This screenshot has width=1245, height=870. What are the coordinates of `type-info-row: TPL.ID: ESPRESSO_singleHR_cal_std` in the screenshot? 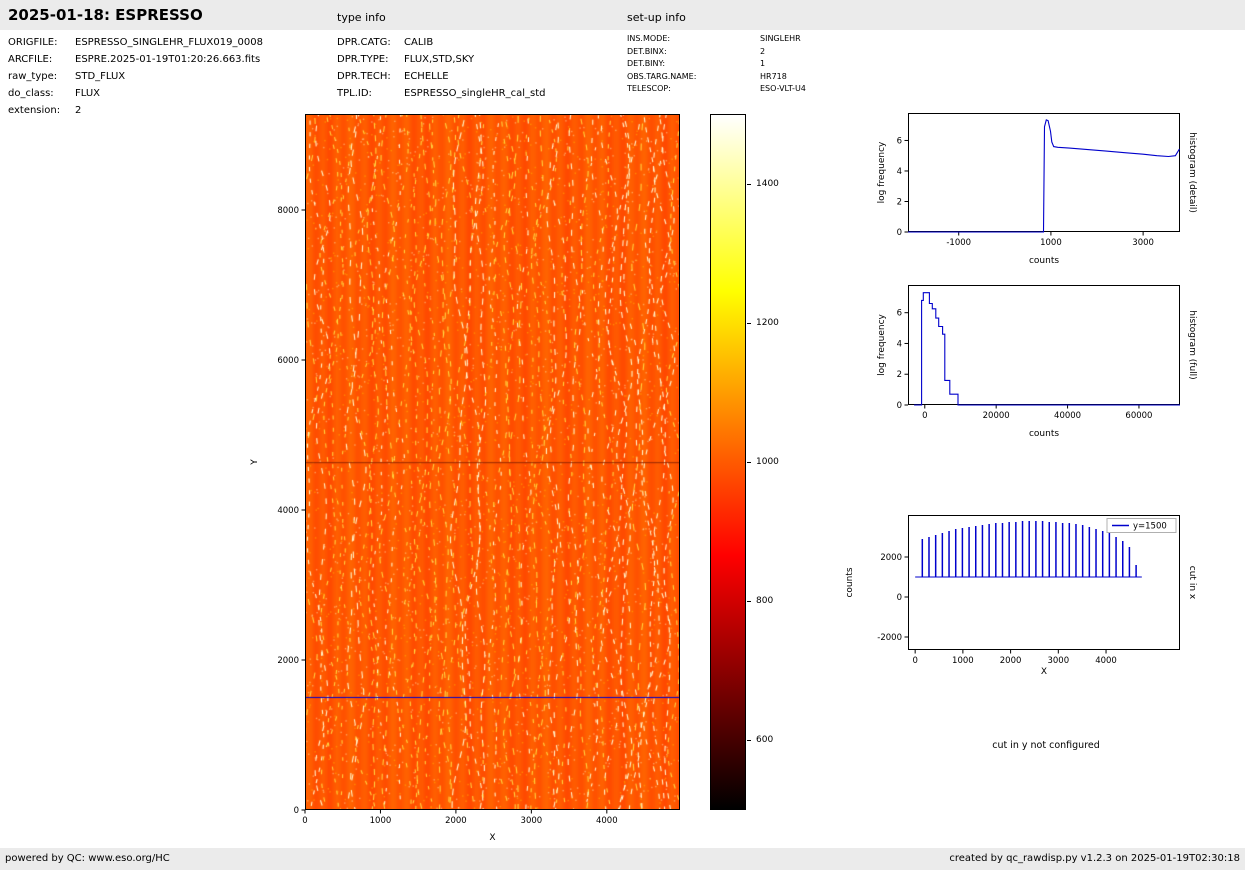 It's located at (441, 93).